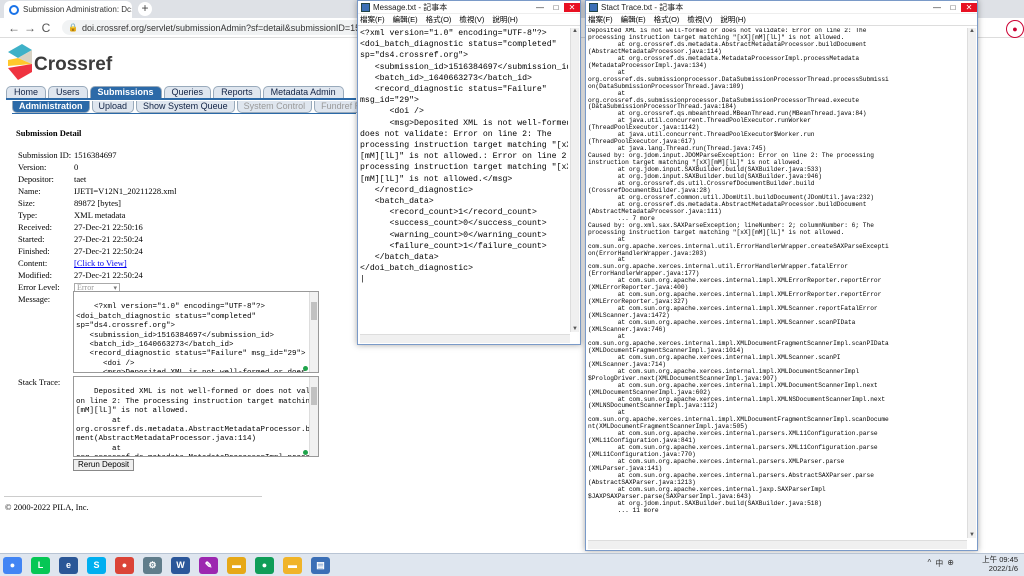 Image resolution: width=1024 pixels, height=576 pixels. Describe the element at coordinates (32, 167) in the screenshot. I see `field-label: Version:` at that location.